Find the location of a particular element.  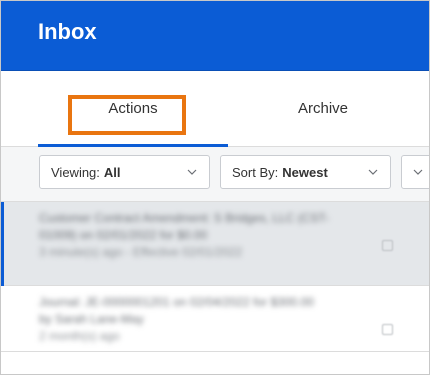

viewing-filter-dropdown: Viewing: All is located at coordinates (124, 172).